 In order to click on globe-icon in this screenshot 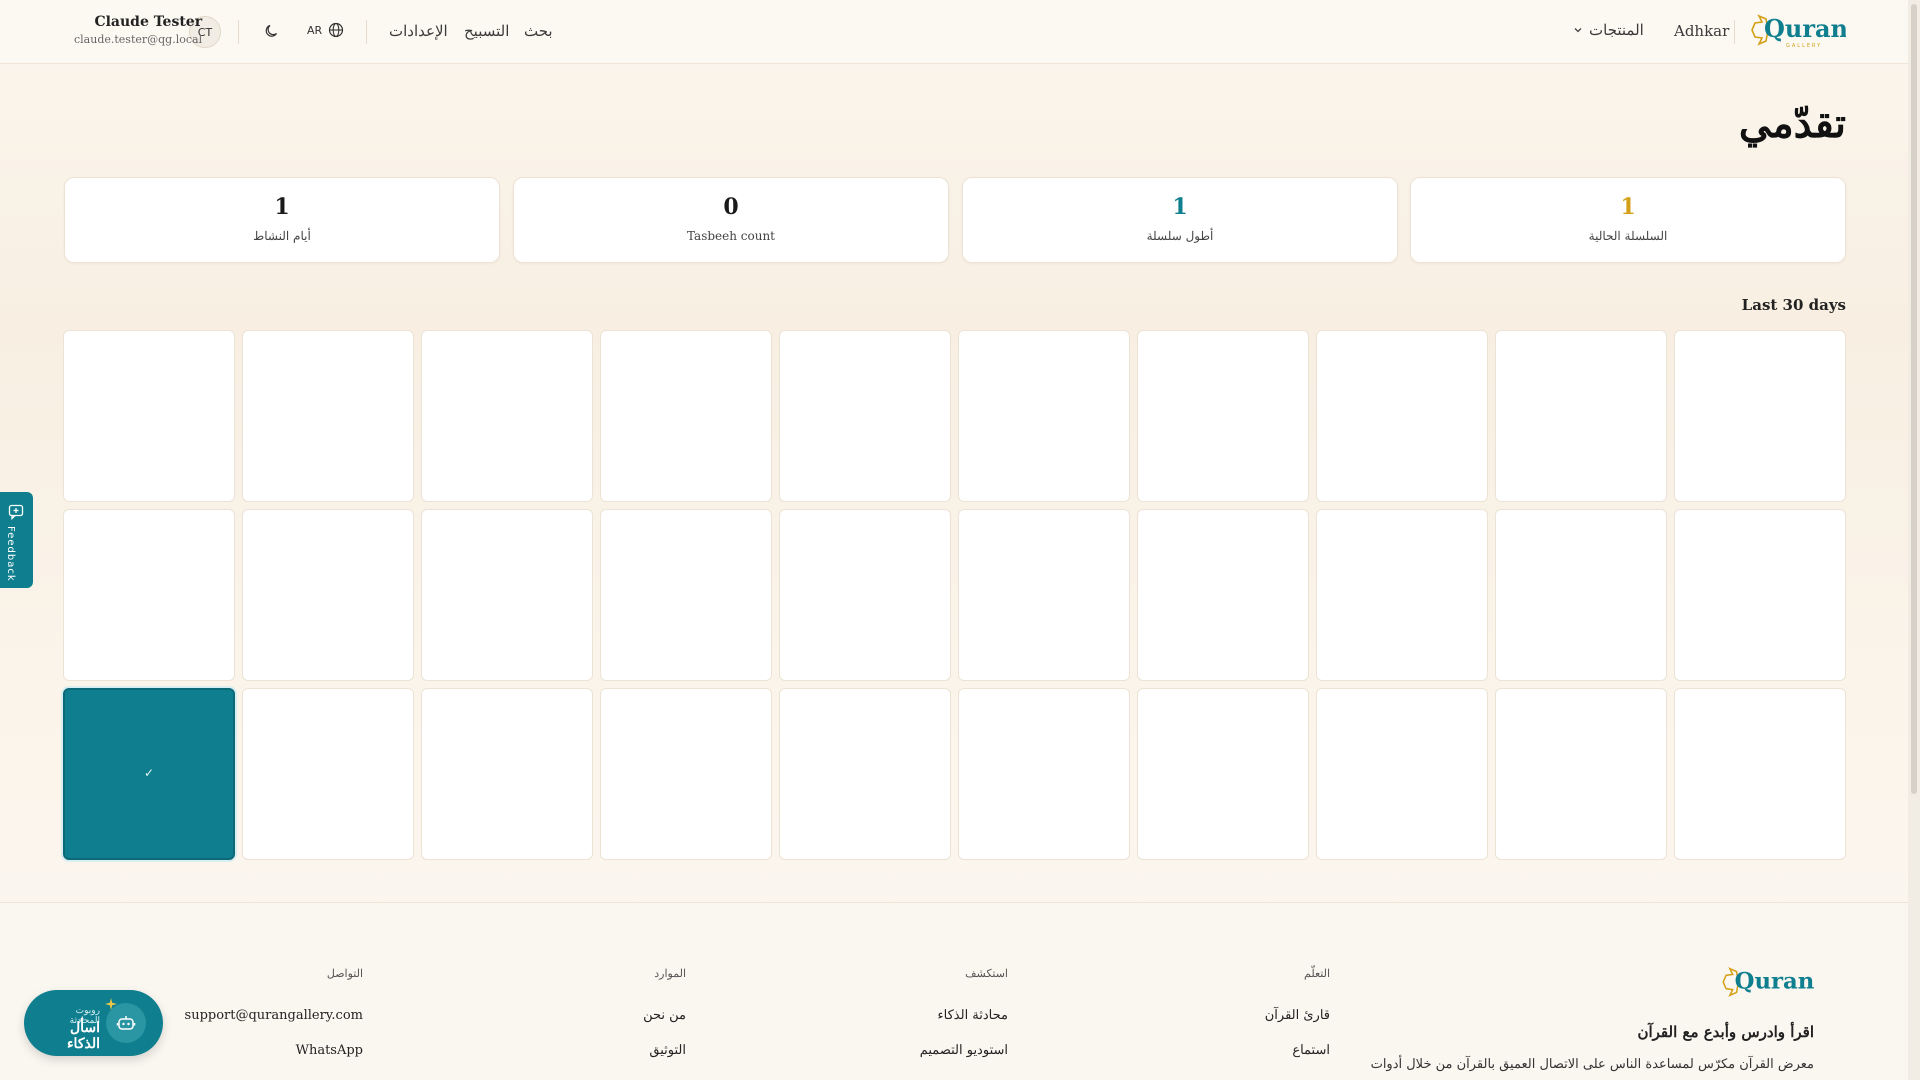, I will do `click(336, 30)`.